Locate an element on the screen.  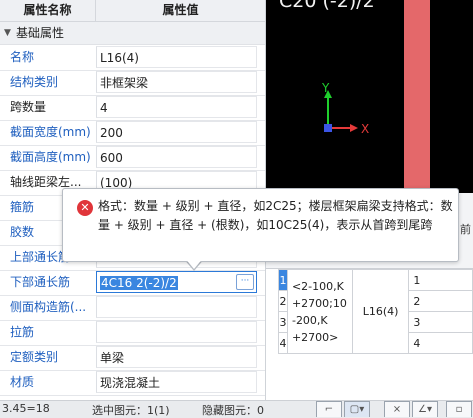
status-bar: 3.45=18 选中图元：1(1) 隐藏图元：0 ⌐ ▢▾ ⨯ ∠▾ ▫ is located at coordinates (236, 409).